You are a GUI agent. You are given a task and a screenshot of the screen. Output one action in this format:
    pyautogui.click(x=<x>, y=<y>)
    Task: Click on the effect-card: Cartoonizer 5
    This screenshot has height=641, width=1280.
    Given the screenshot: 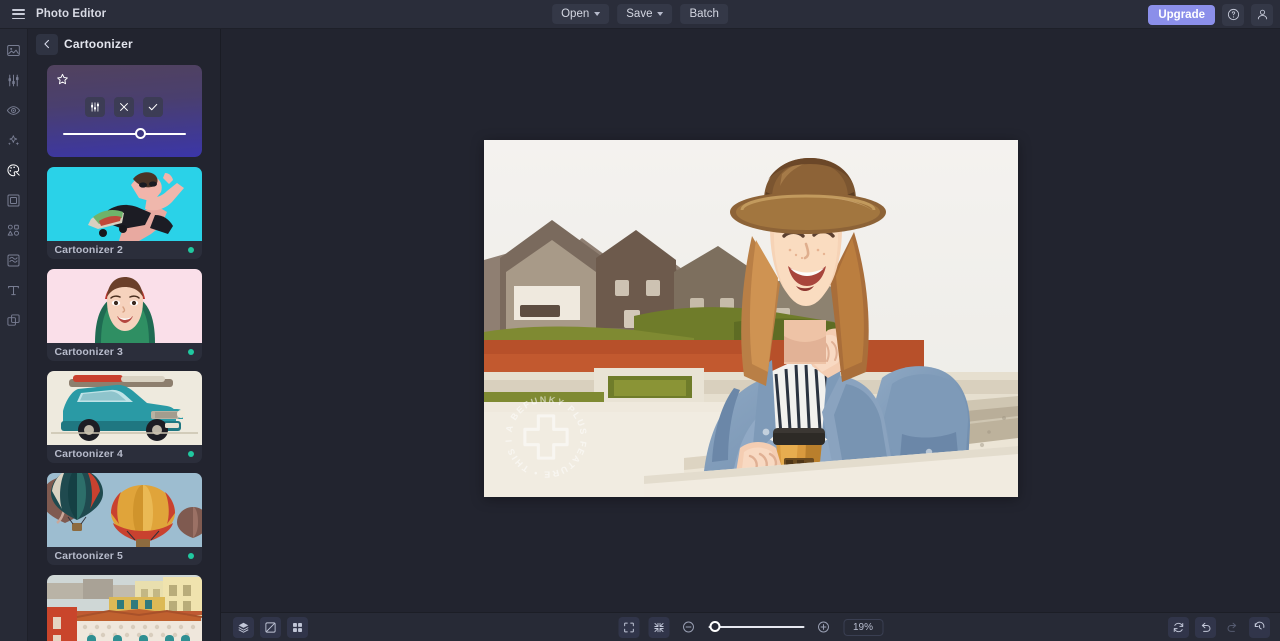 What is the action you would take?
    pyautogui.click(x=124, y=519)
    